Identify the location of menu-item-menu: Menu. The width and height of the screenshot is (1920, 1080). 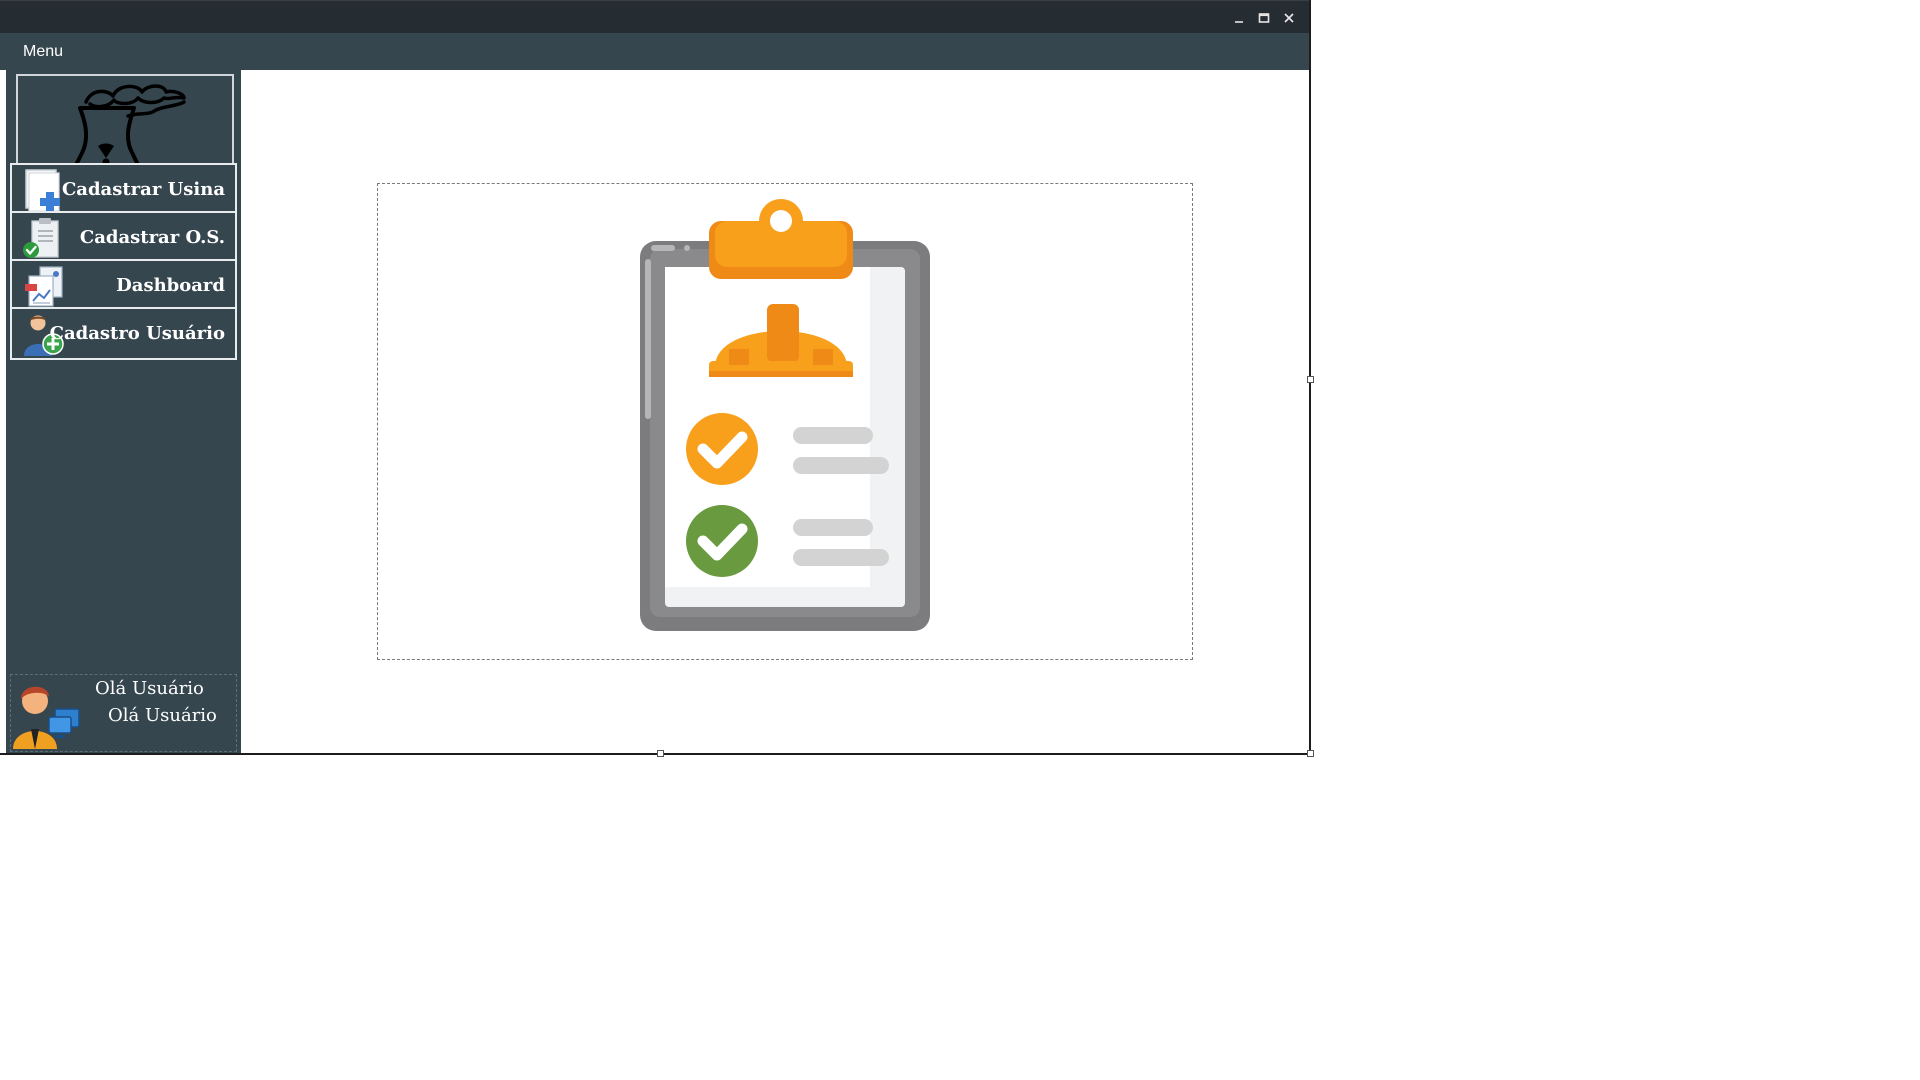
(43, 51).